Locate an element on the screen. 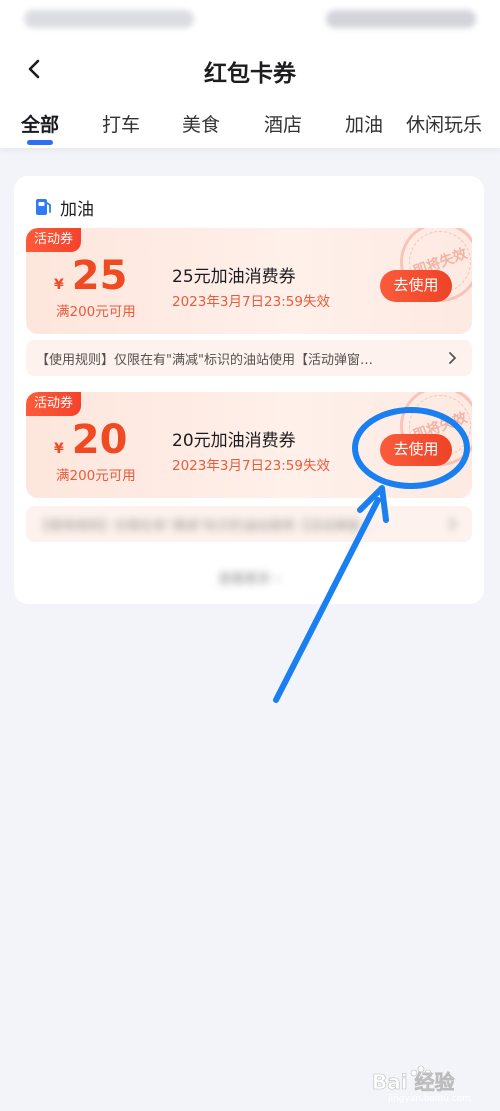 This screenshot has width=500, height=1111. tab-hotel: 酒店 is located at coordinates (283, 123).